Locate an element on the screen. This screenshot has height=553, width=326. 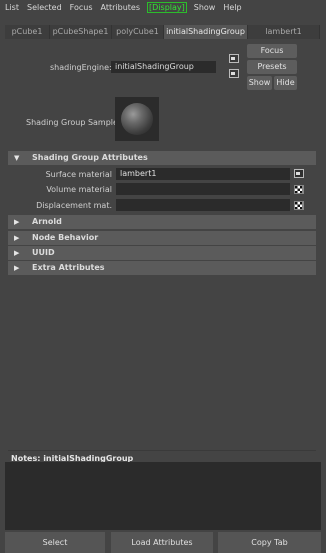
menu-focus: Focus is located at coordinates (81, 7).